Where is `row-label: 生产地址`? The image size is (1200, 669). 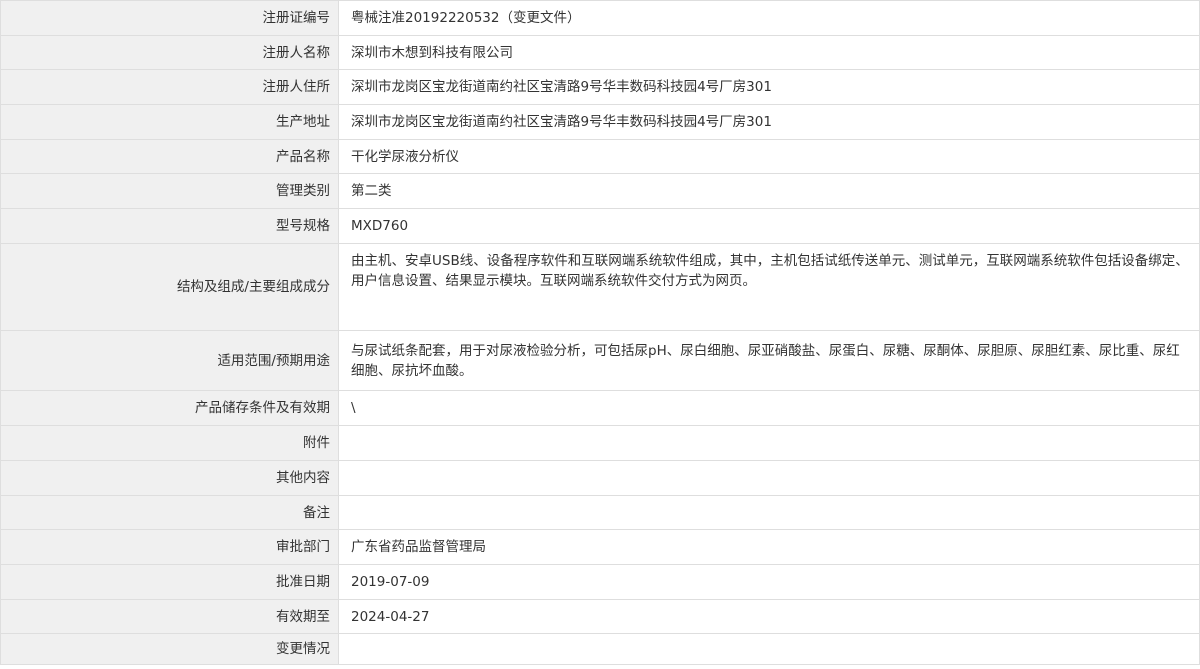
row-label: 生产地址 is located at coordinates (169, 122).